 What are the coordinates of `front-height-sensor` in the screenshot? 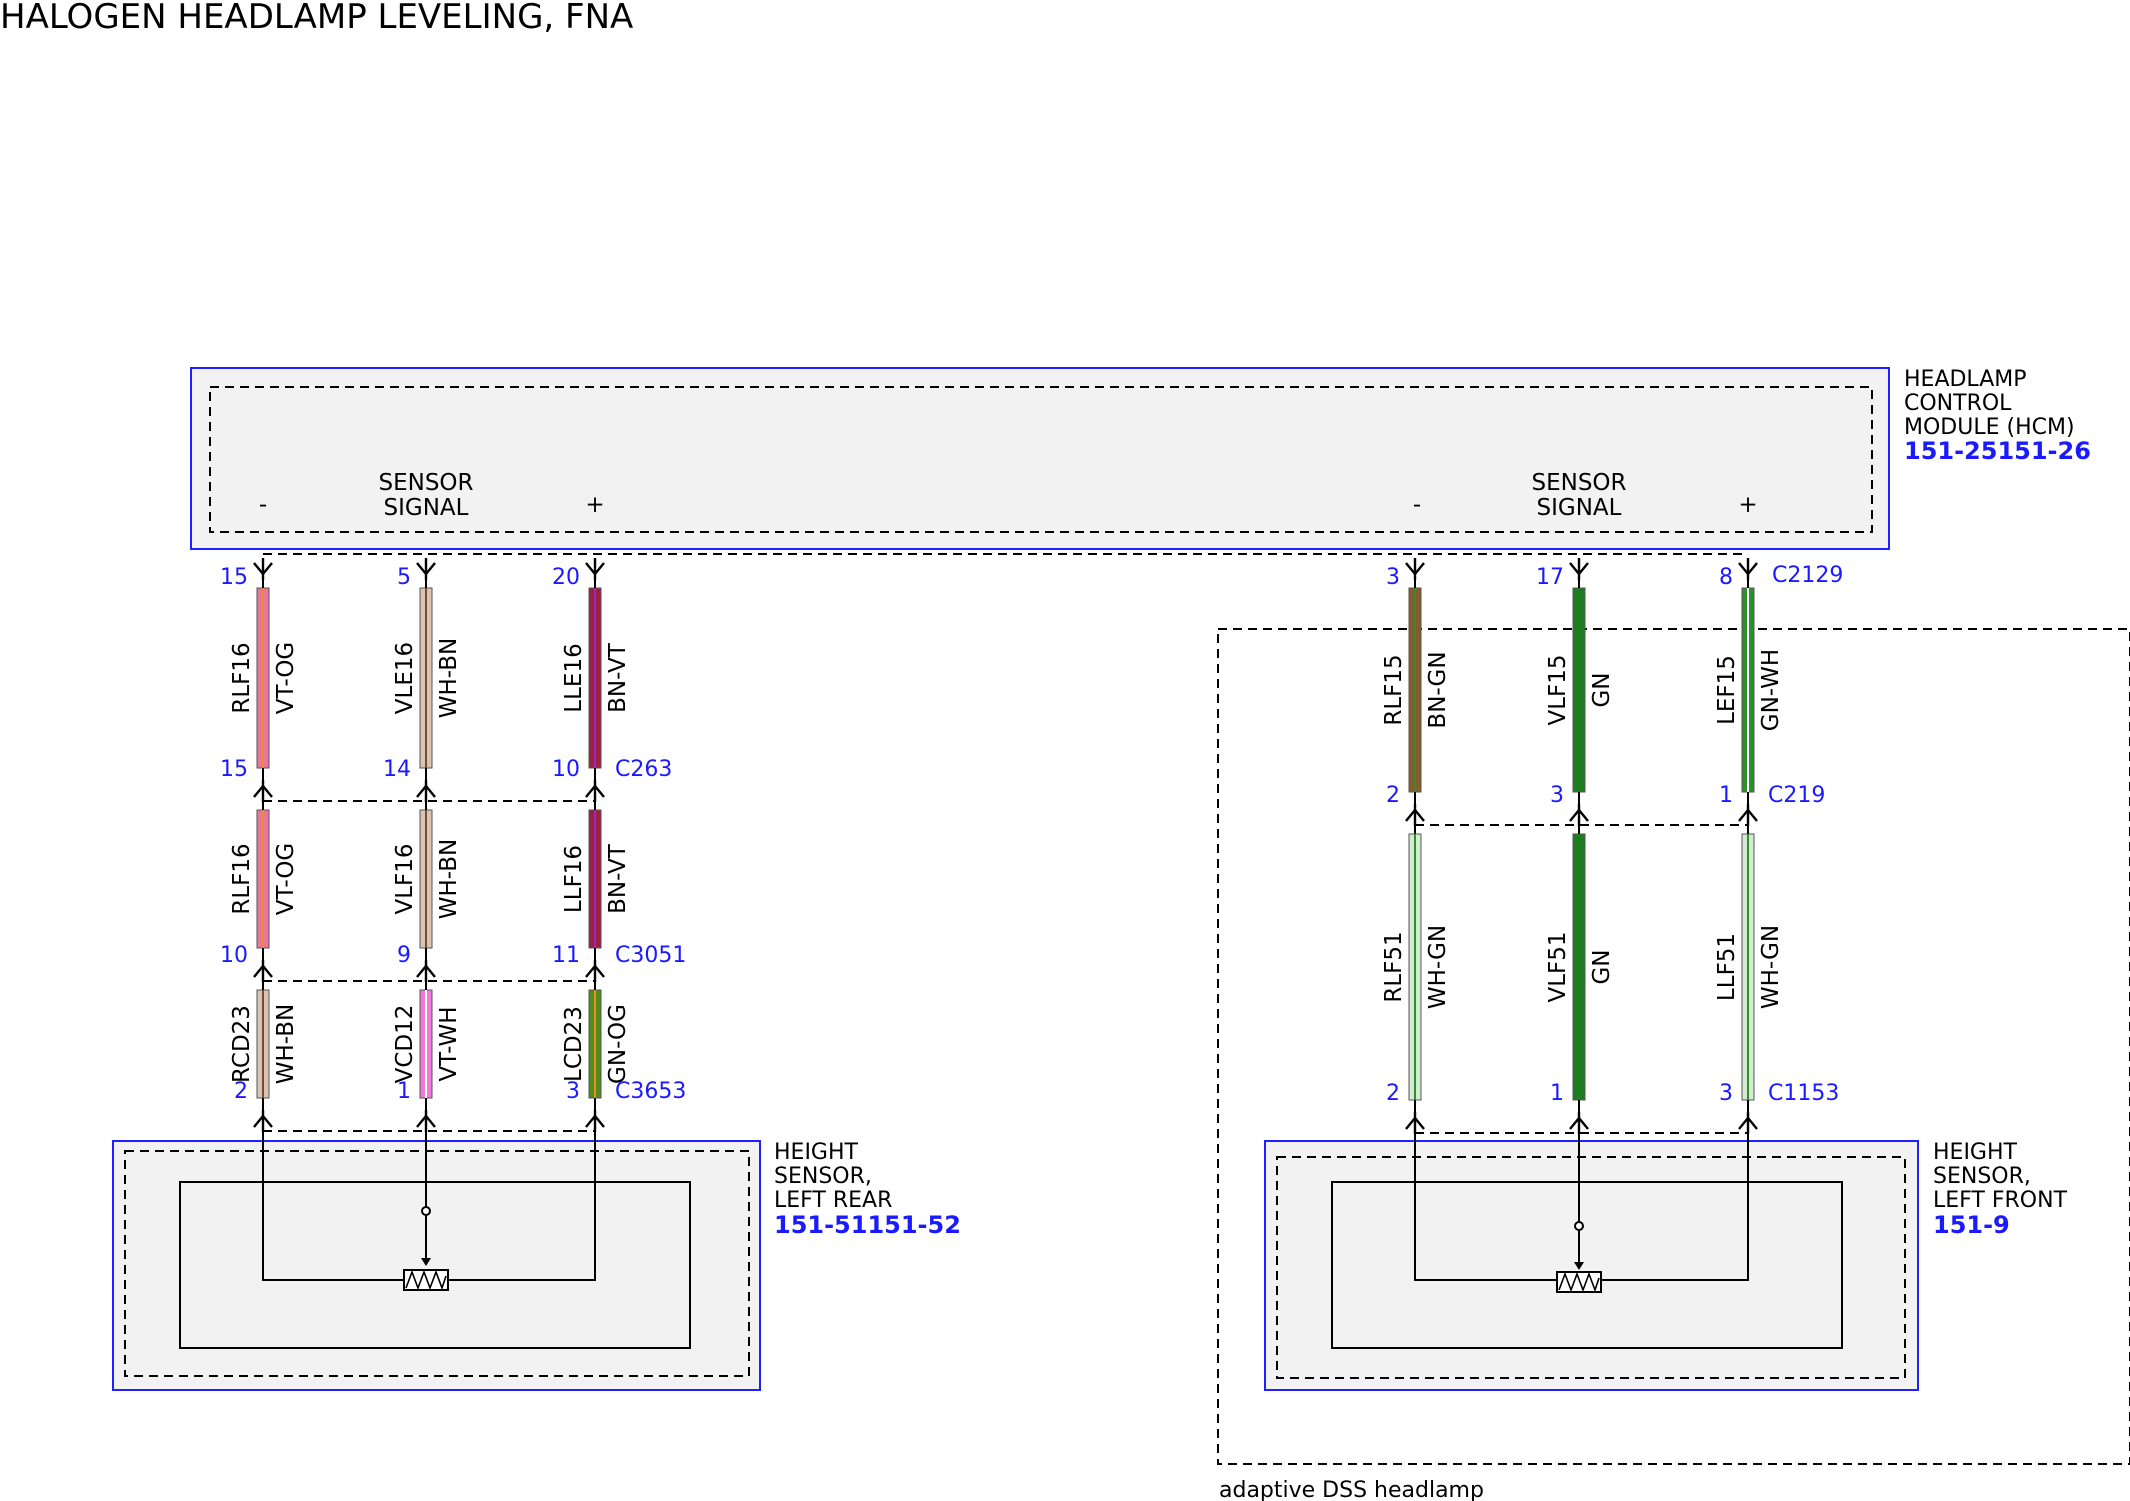 It's located at (1591, 1260).